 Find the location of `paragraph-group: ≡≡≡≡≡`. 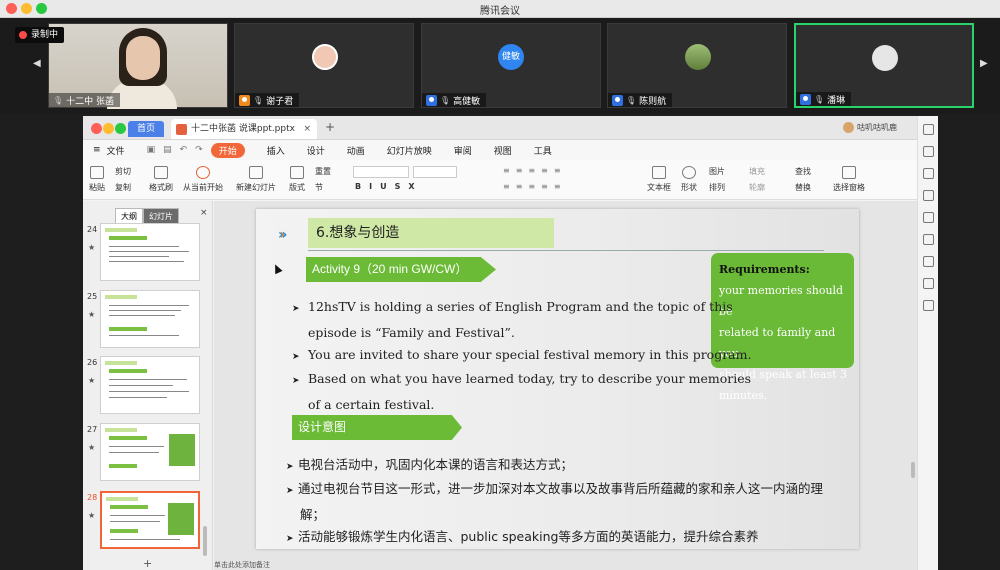

paragraph-group: ≡≡≡≡≡ is located at coordinates (535, 170).